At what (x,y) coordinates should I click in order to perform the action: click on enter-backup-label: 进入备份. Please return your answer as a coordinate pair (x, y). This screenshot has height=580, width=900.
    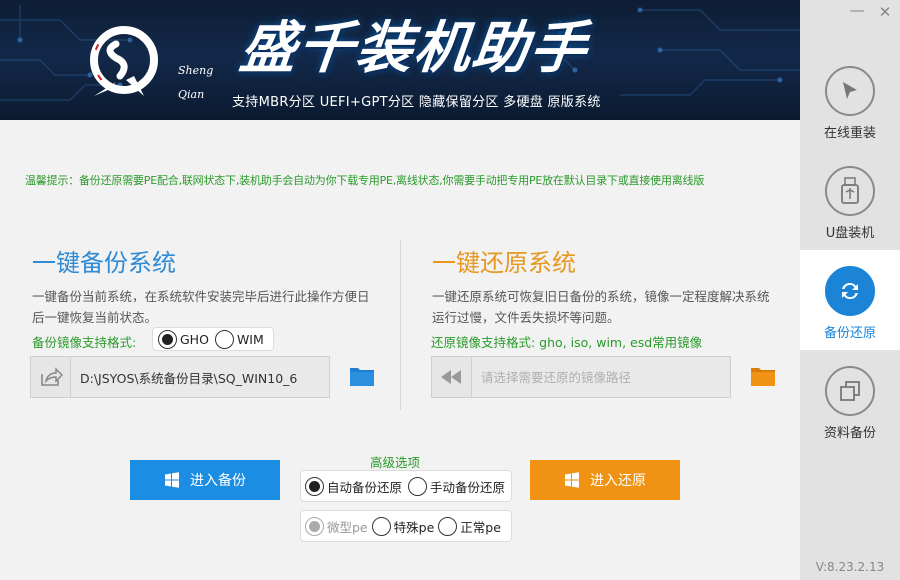
    Looking at the image, I should click on (218, 481).